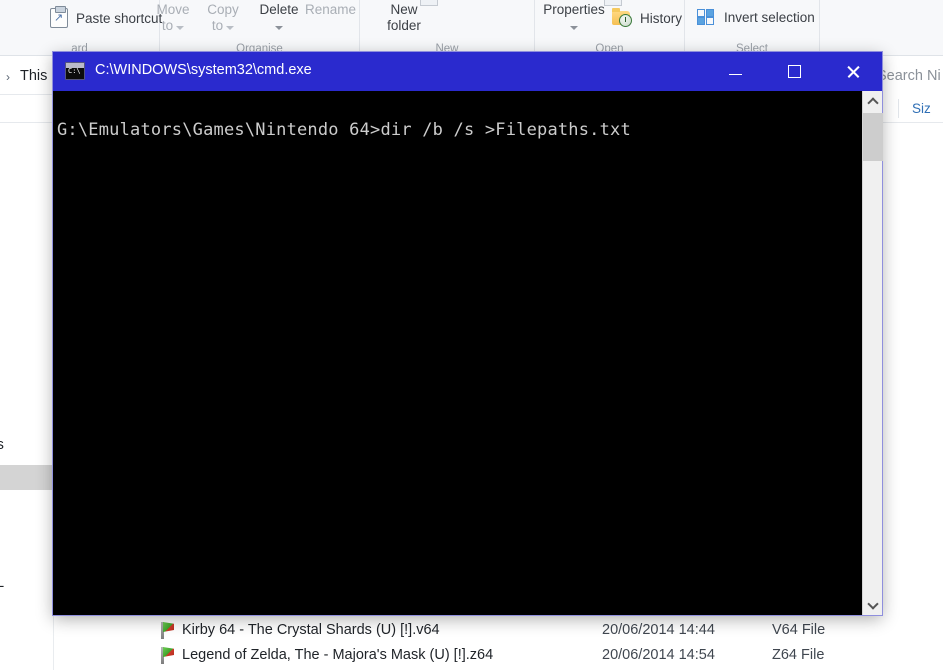  I want to click on minimize-button, so click(735, 71).